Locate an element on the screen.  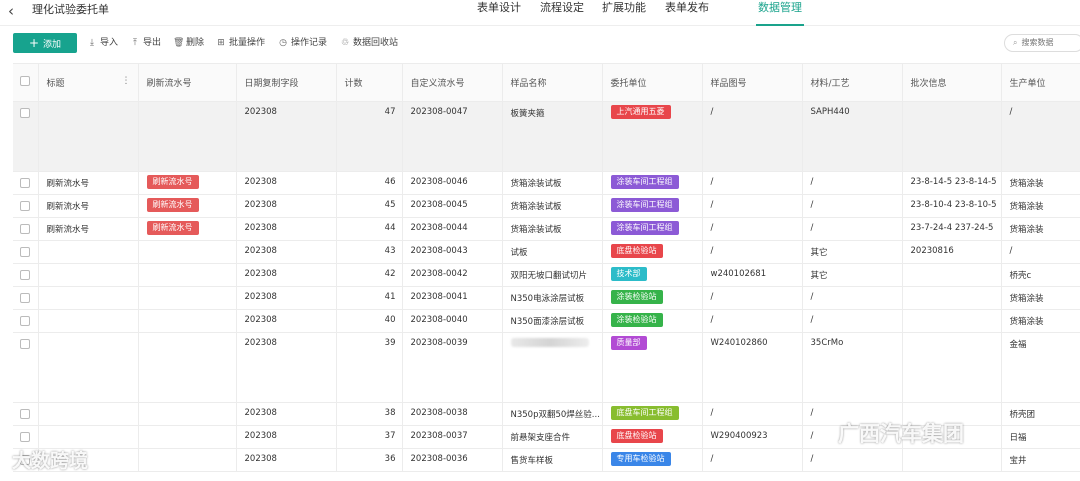
table-row: 202308 36 202308-0036 售货车样板 专用车检验站 / / 宝井 is located at coordinates (546, 460).